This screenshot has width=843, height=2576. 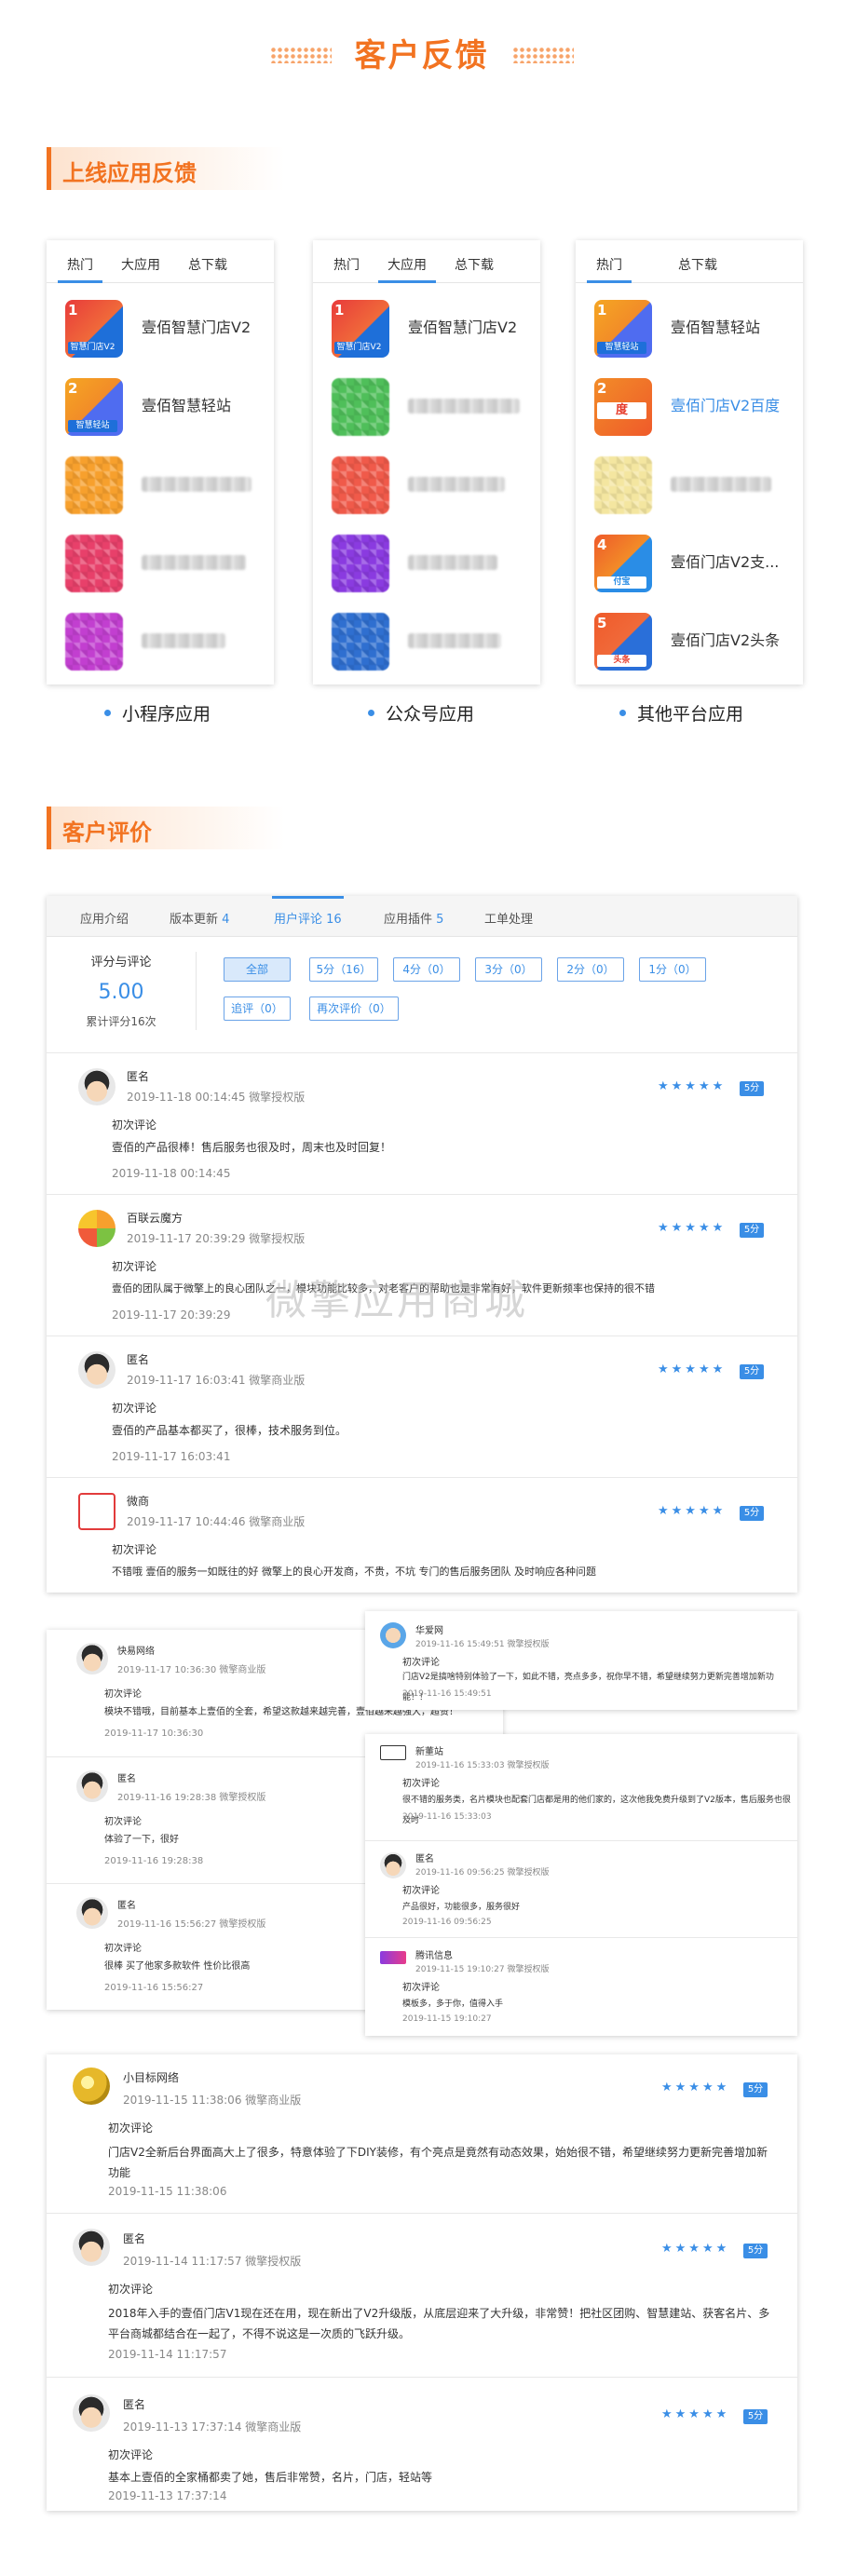 What do you see at coordinates (257, 969) in the screenshot?
I see `filter-all: 全部` at bounding box center [257, 969].